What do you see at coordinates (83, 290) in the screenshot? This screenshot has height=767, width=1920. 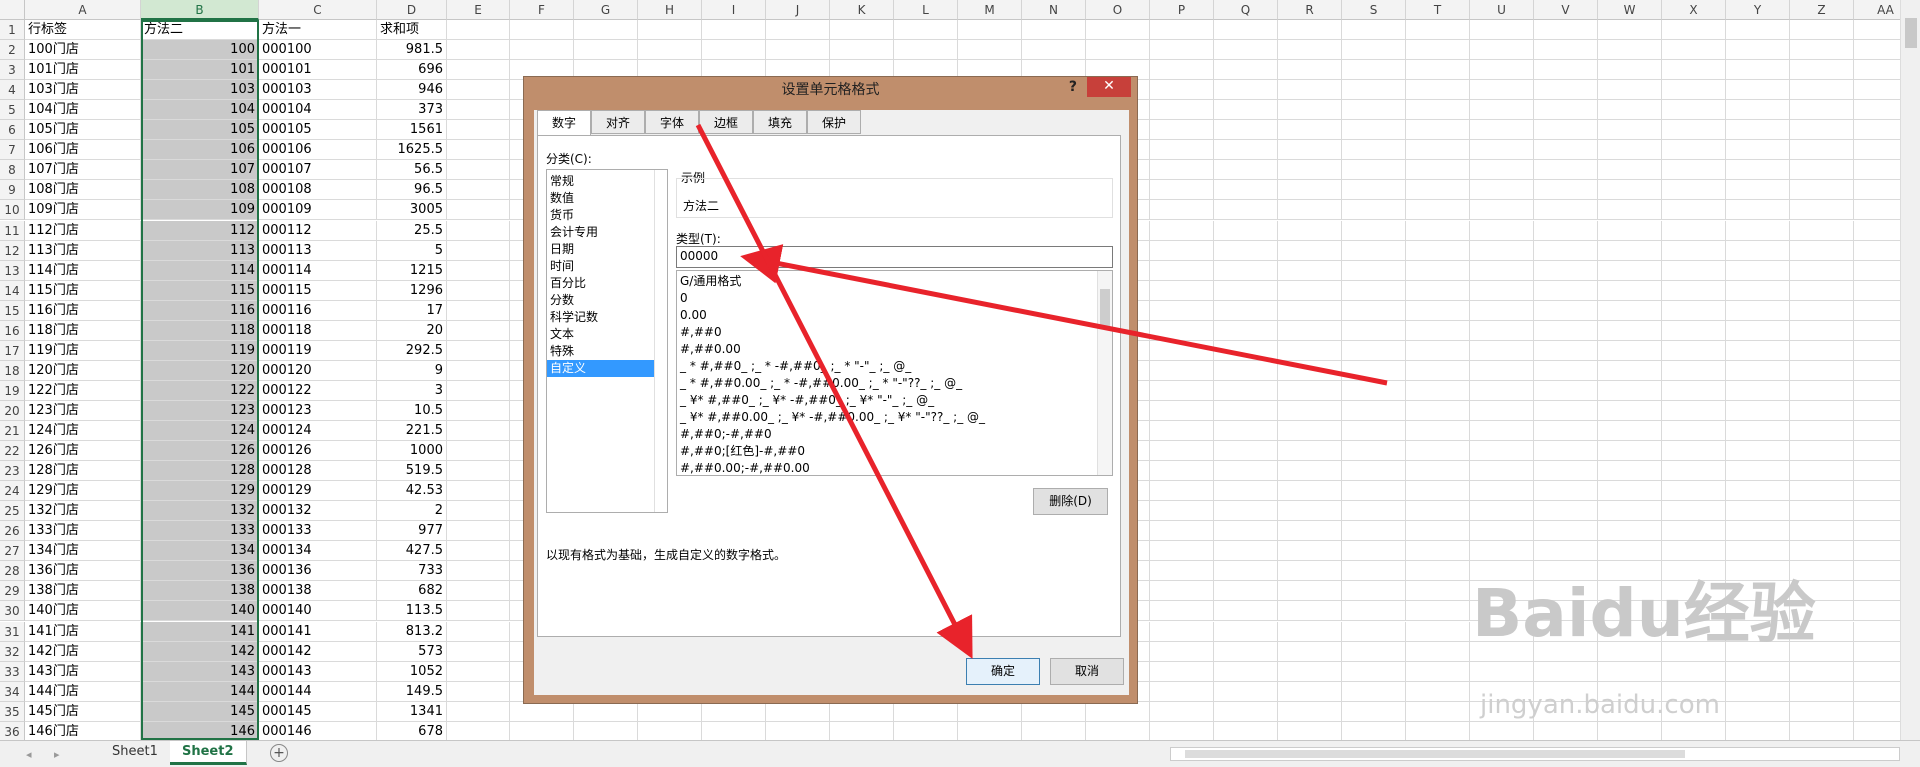 I see `cell-a14: 115门店` at bounding box center [83, 290].